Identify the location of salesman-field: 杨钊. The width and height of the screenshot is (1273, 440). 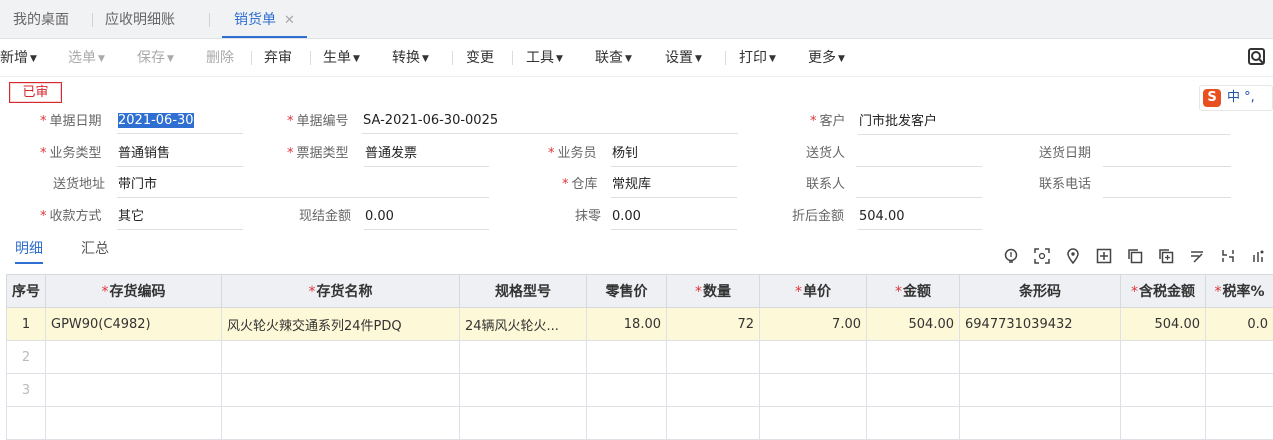
(674, 155).